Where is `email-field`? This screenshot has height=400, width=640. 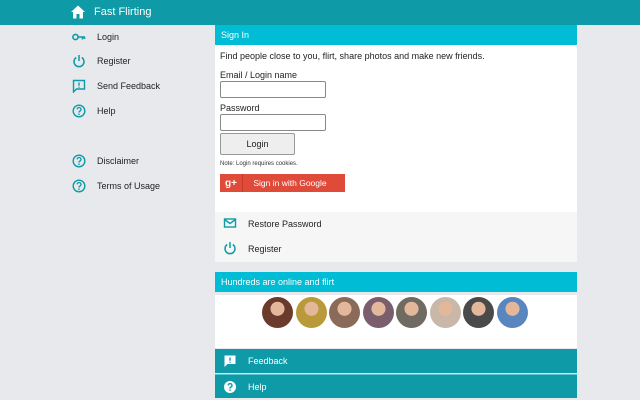
email-field is located at coordinates (273, 89).